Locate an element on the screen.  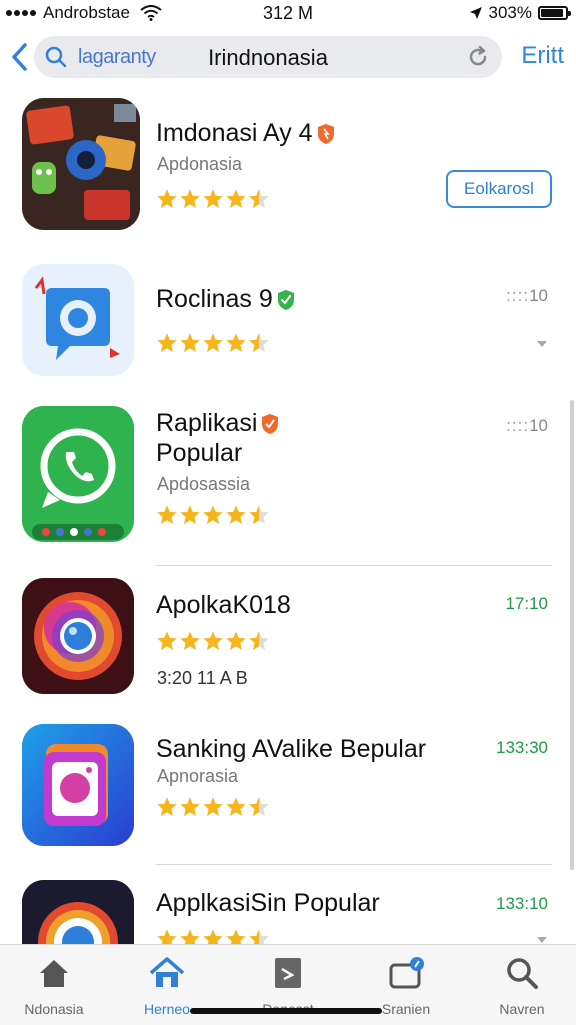
search-field: lagaranty Irindnonasia is located at coordinates (268, 57).